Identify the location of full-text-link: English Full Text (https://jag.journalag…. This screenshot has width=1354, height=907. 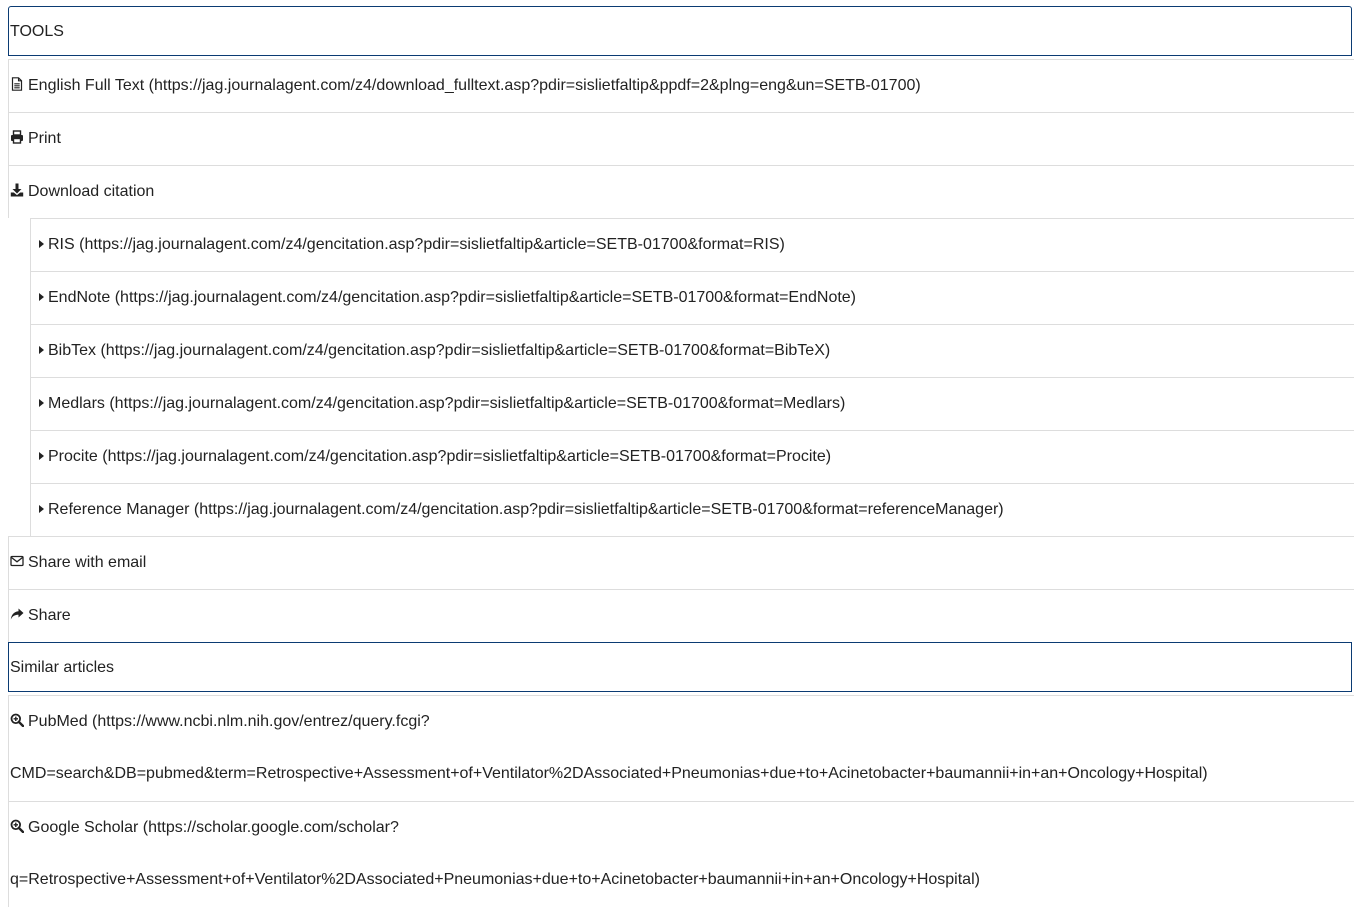
(474, 85).